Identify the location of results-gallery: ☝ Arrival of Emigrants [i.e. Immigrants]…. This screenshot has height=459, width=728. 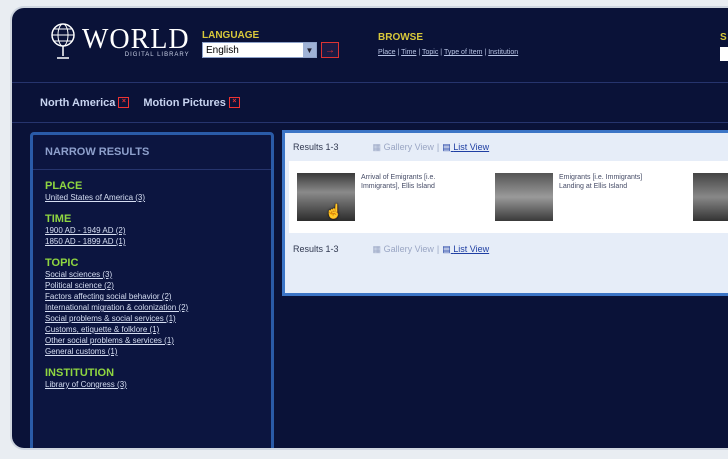
(508, 197).